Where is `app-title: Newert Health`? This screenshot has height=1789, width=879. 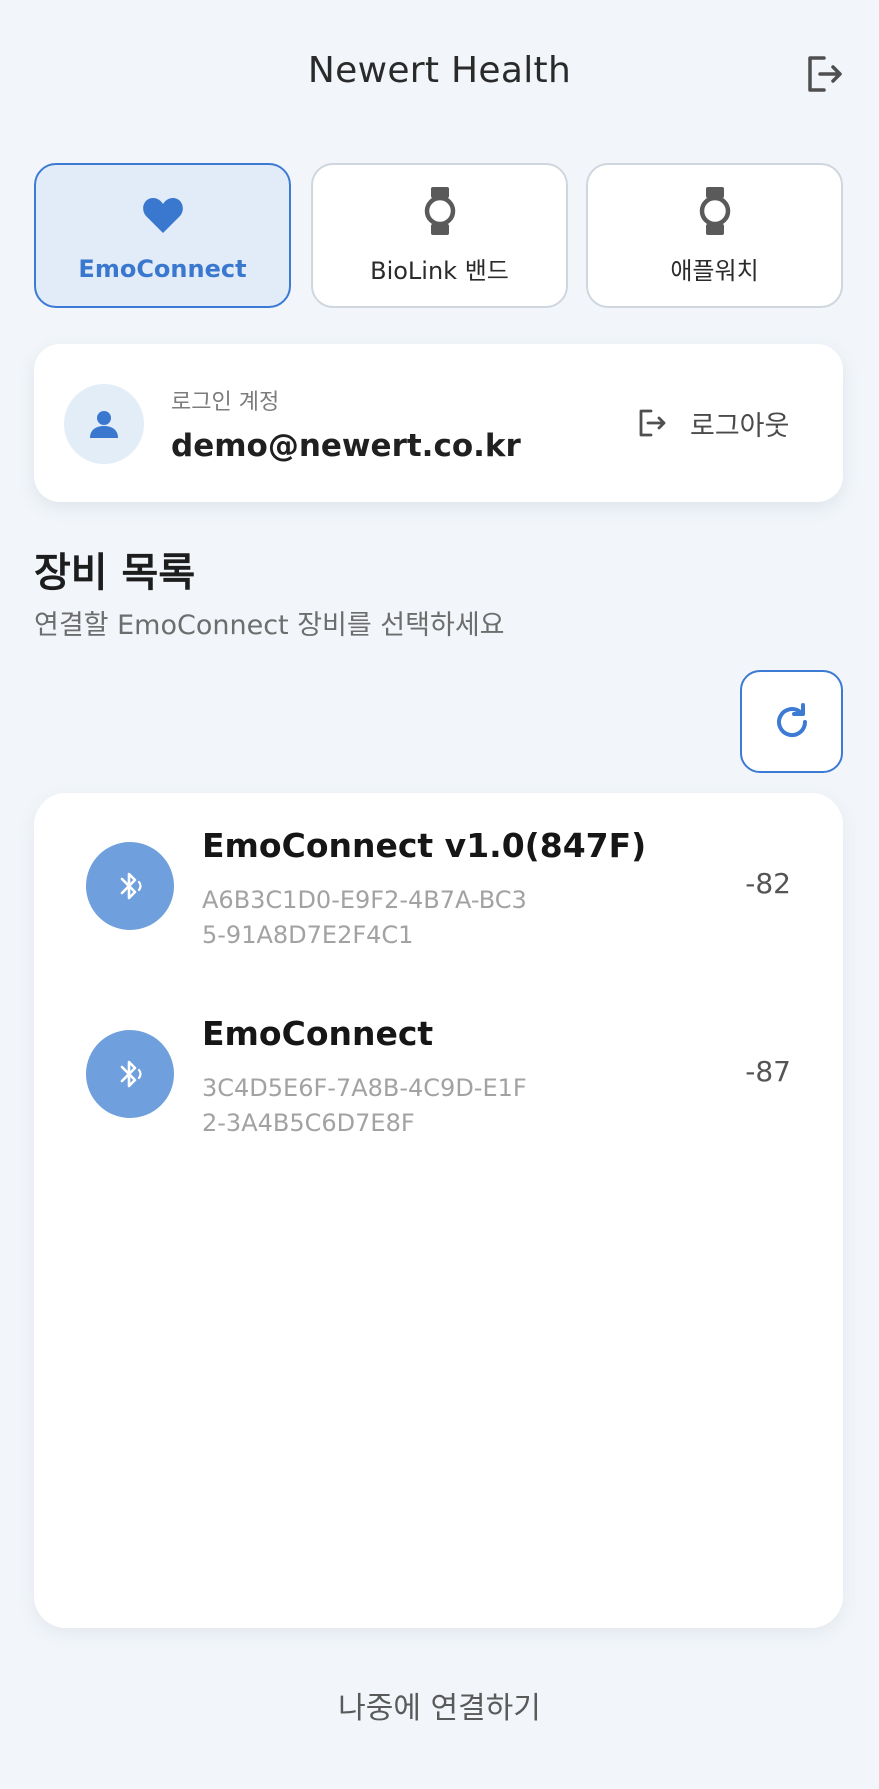 app-title: Newert Health is located at coordinates (439, 70).